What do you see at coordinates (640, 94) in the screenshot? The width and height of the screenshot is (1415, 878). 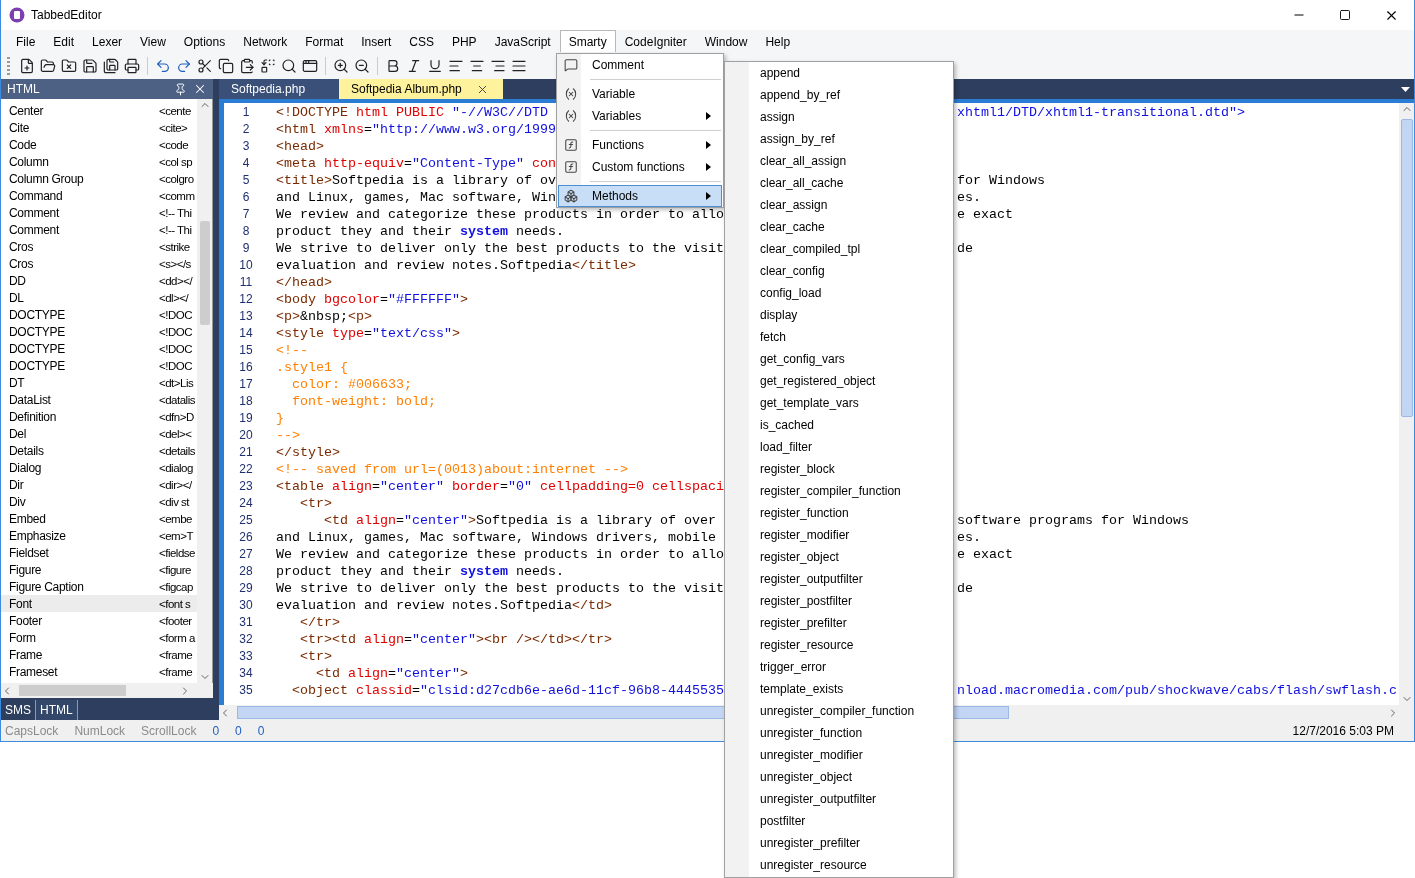 I see `menu-entry: Variable` at bounding box center [640, 94].